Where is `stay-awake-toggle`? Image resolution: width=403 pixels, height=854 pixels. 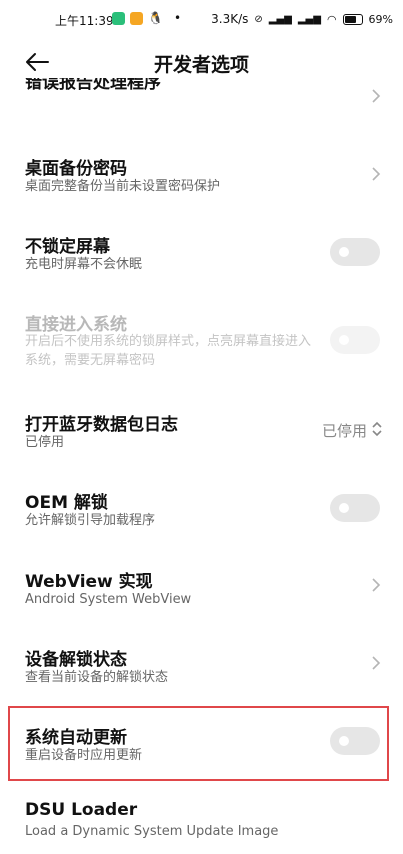
stay-awake-toggle is located at coordinates (355, 252).